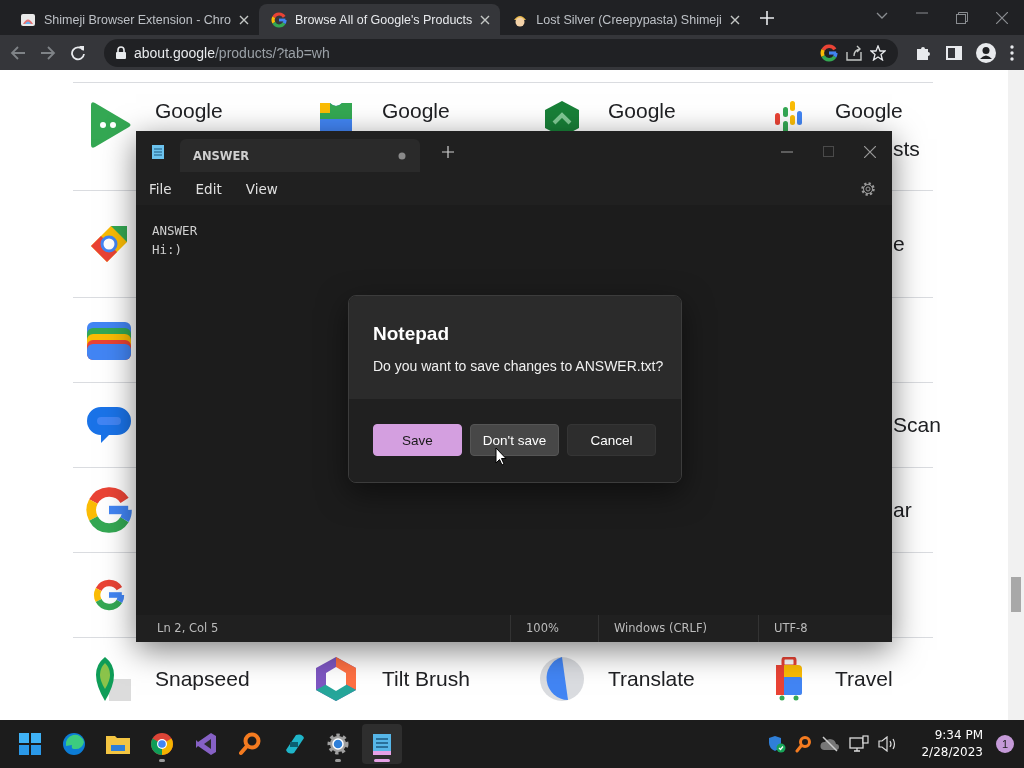 Image resolution: width=1024 pixels, height=768 pixels. I want to click on browser-tab: Shimeji Browser Extension - Chro, so click(133, 19).